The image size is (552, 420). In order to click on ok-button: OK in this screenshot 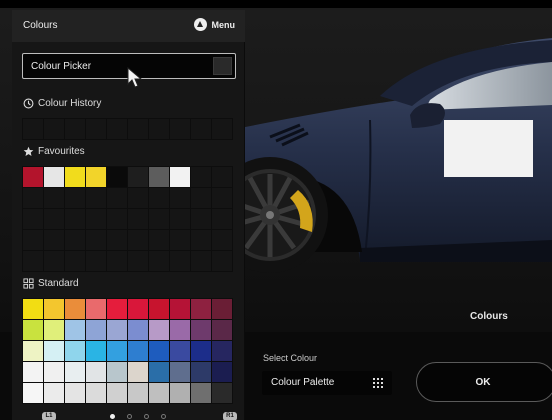, I will do `click(484, 382)`.